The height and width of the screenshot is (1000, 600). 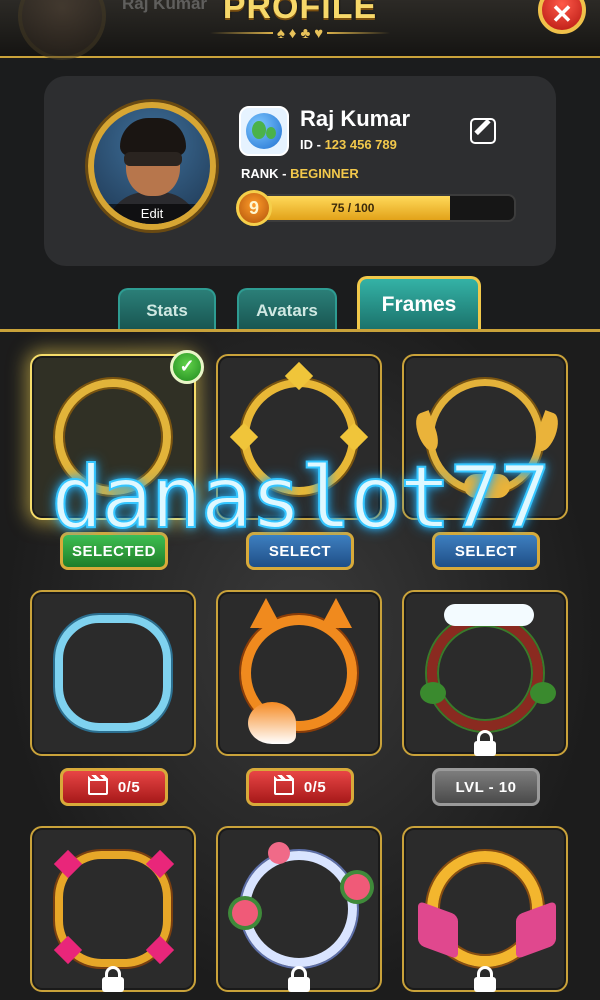 I want to click on spade-icon: ♠, so click(x=280, y=33).